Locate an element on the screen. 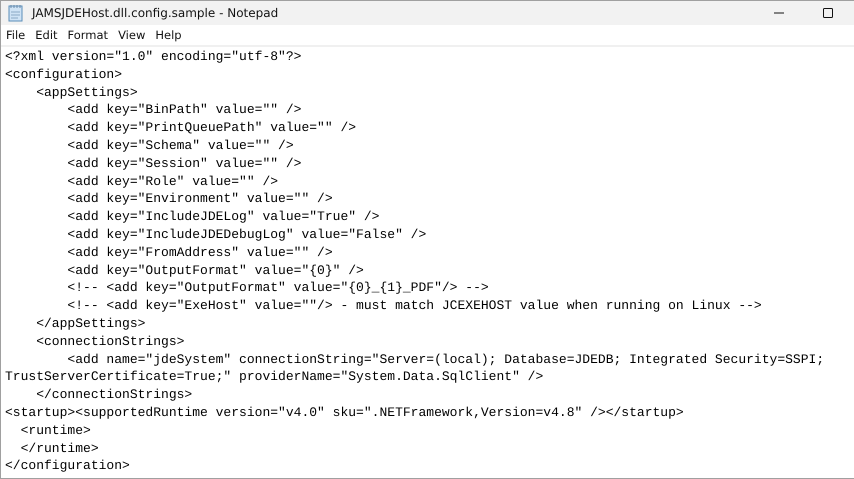 The width and height of the screenshot is (854, 479). code-line: <add key="Schema" value="" /> is located at coordinates (180, 145).